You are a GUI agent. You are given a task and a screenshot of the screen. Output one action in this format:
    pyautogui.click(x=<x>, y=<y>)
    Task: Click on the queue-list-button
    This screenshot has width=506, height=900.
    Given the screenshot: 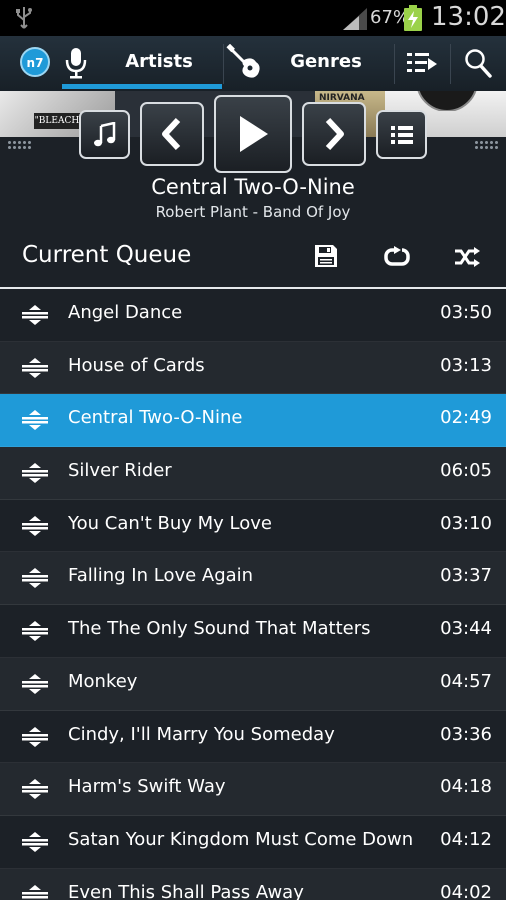 What is the action you would take?
    pyautogui.click(x=401, y=134)
    